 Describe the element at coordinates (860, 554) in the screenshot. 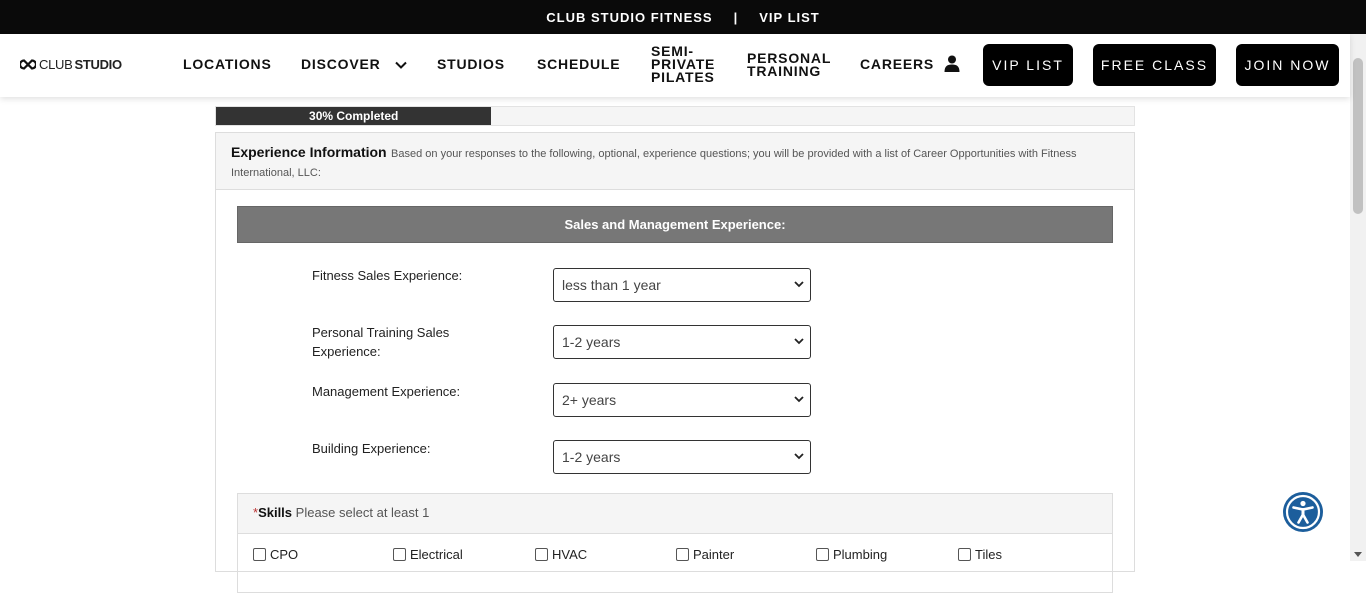

I see `skill-plumbing-label: Plumbing` at that location.